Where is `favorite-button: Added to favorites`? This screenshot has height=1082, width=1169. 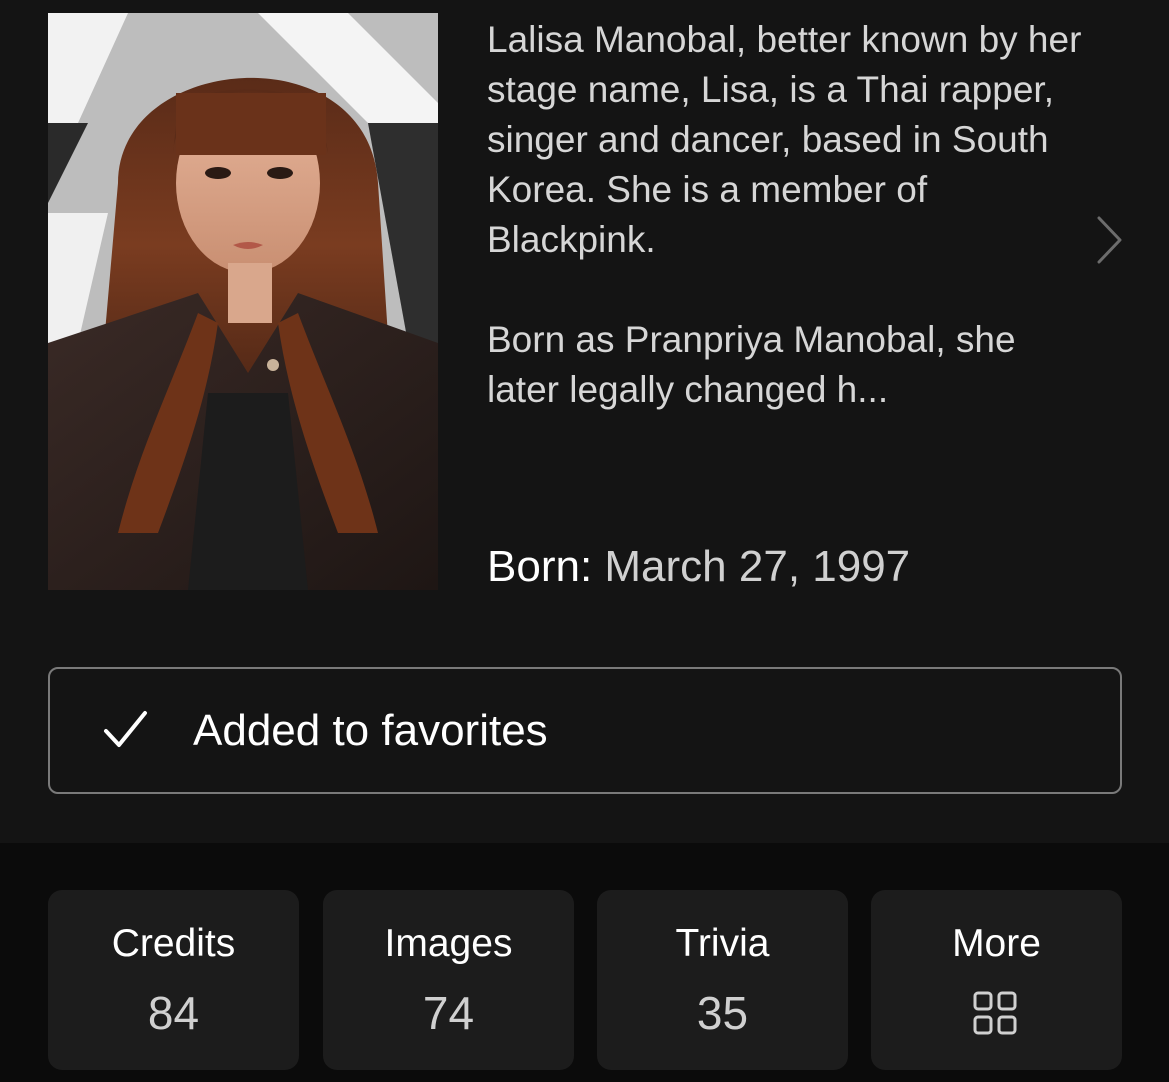
favorite-button: Added to favorites is located at coordinates (585, 730).